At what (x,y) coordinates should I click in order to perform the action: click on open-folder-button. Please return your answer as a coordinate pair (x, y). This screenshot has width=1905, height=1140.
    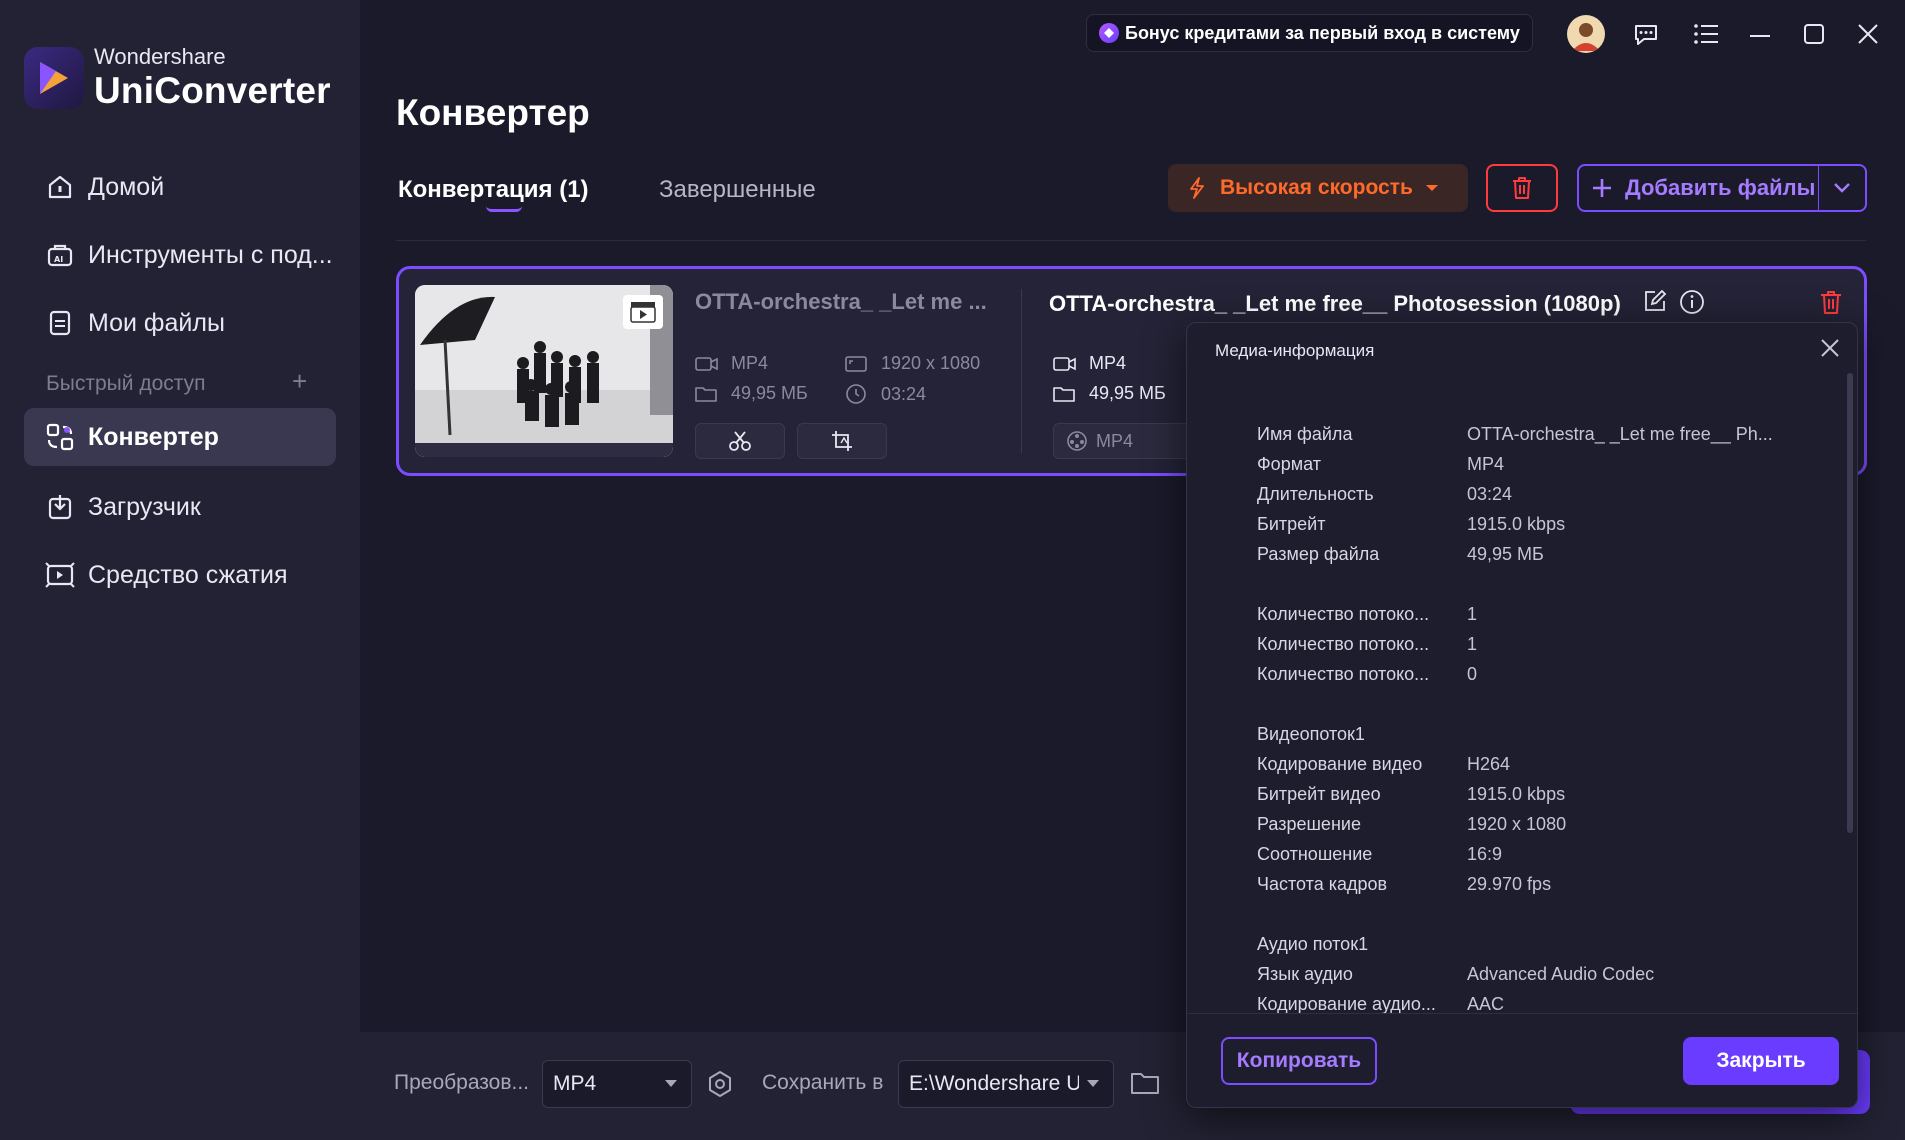
    Looking at the image, I should click on (1145, 1083).